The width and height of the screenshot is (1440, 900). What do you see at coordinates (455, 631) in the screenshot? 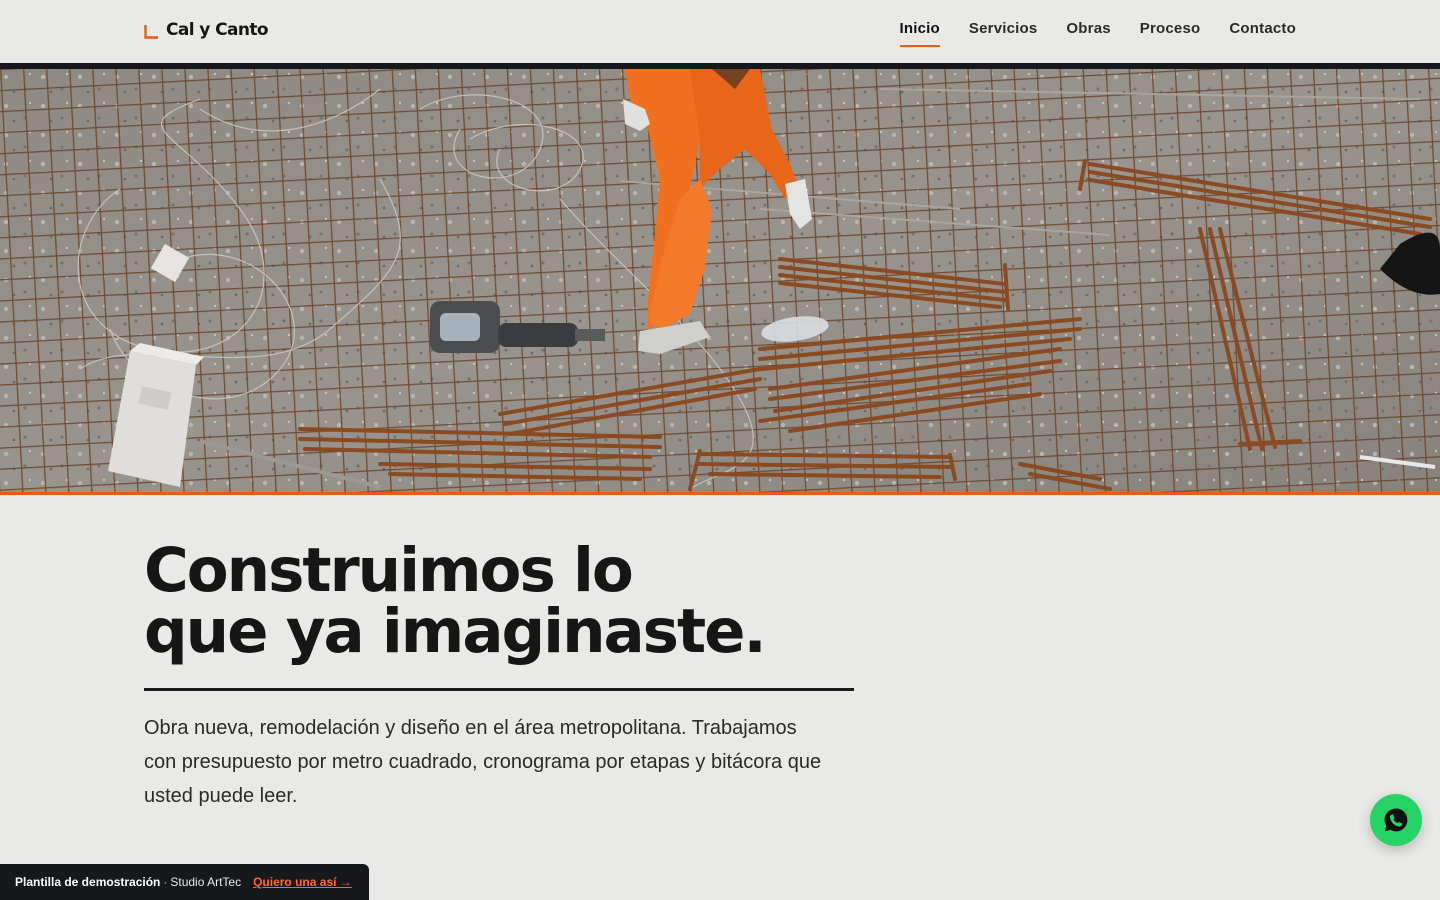
I see `hero-headline-line-2: que ya imaginaste.` at bounding box center [455, 631].